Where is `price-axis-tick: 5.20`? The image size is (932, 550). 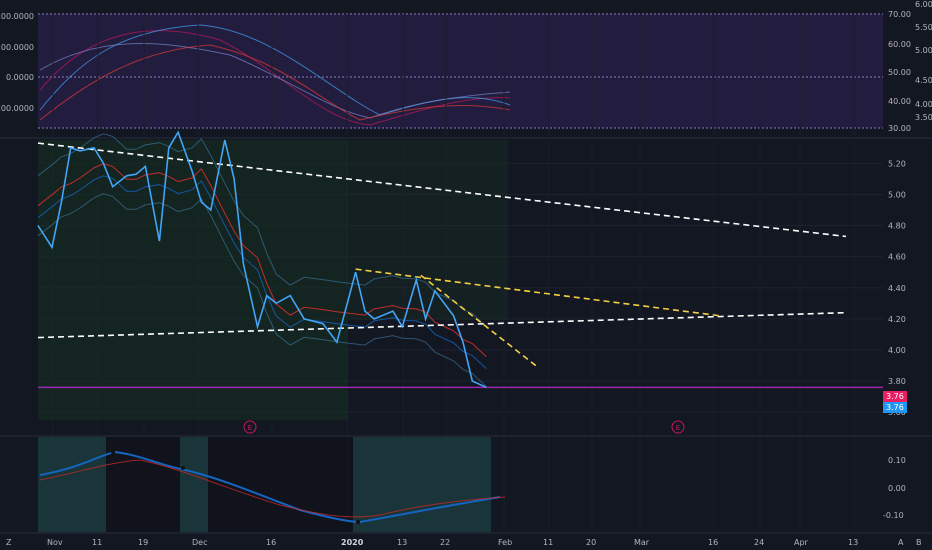
price-axis-tick: 5.20 is located at coordinates (897, 163).